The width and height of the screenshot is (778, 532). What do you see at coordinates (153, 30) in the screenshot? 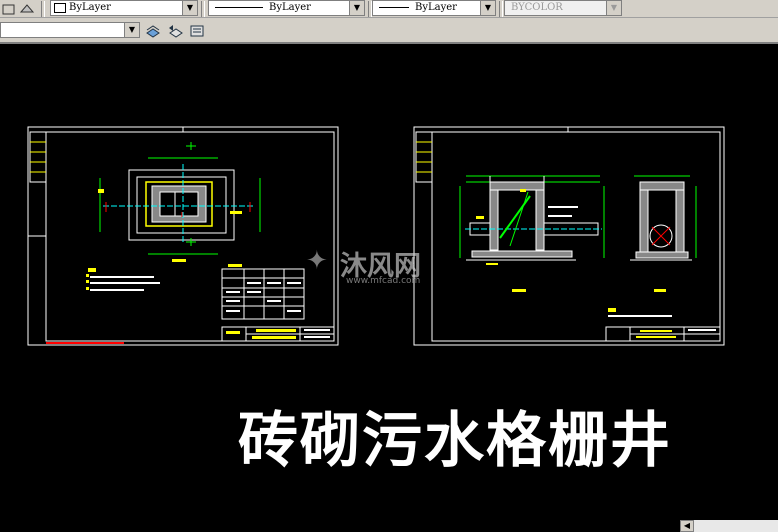
I see `layer-manager-icon` at bounding box center [153, 30].